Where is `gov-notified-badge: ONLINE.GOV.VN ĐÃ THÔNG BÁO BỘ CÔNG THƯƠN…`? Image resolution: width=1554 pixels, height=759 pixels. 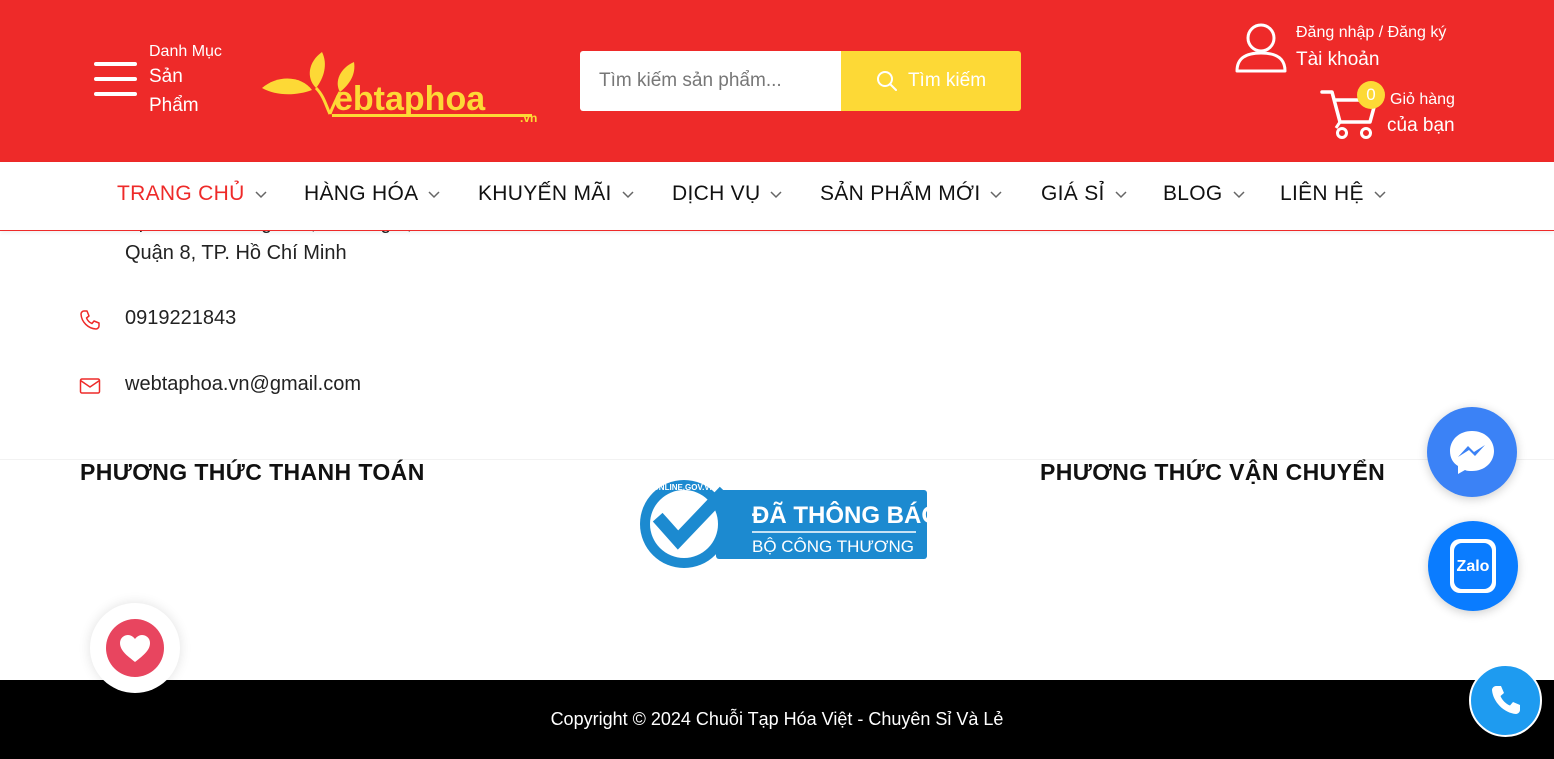 gov-notified-badge: ONLINE.GOV.VN ĐÃ THÔNG BÁO BỘ CÔNG THƯƠN… is located at coordinates (783, 524).